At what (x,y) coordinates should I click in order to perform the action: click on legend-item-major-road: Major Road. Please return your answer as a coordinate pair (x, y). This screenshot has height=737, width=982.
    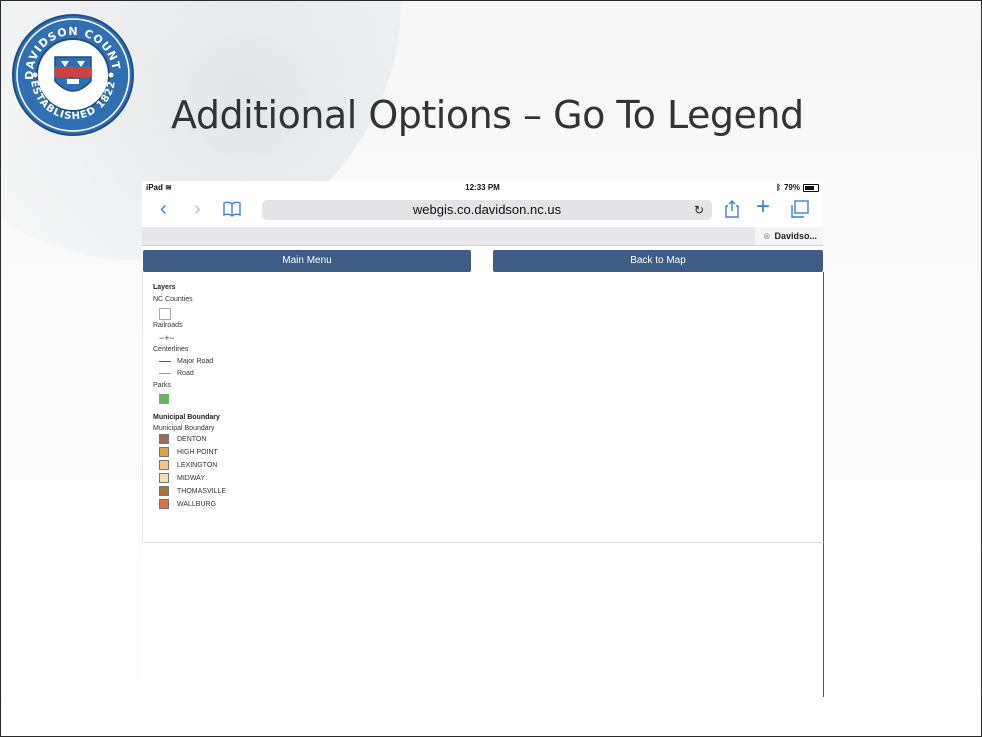
    Looking at the image, I should click on (189, 362).